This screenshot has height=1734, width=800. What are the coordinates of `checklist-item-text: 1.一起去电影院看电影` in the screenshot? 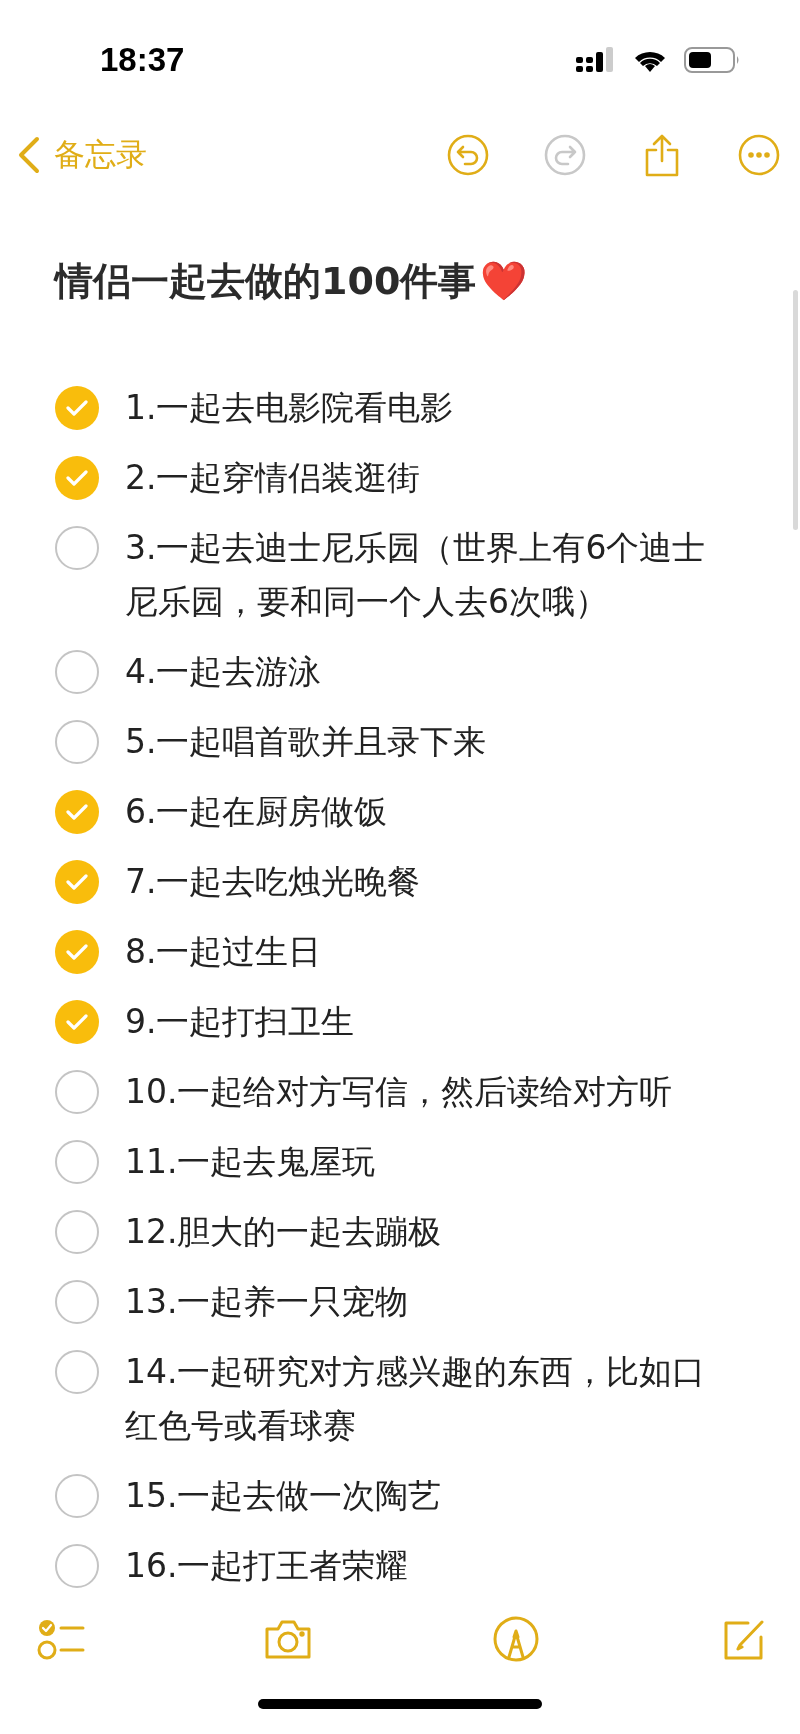 It's located at (290, 408).